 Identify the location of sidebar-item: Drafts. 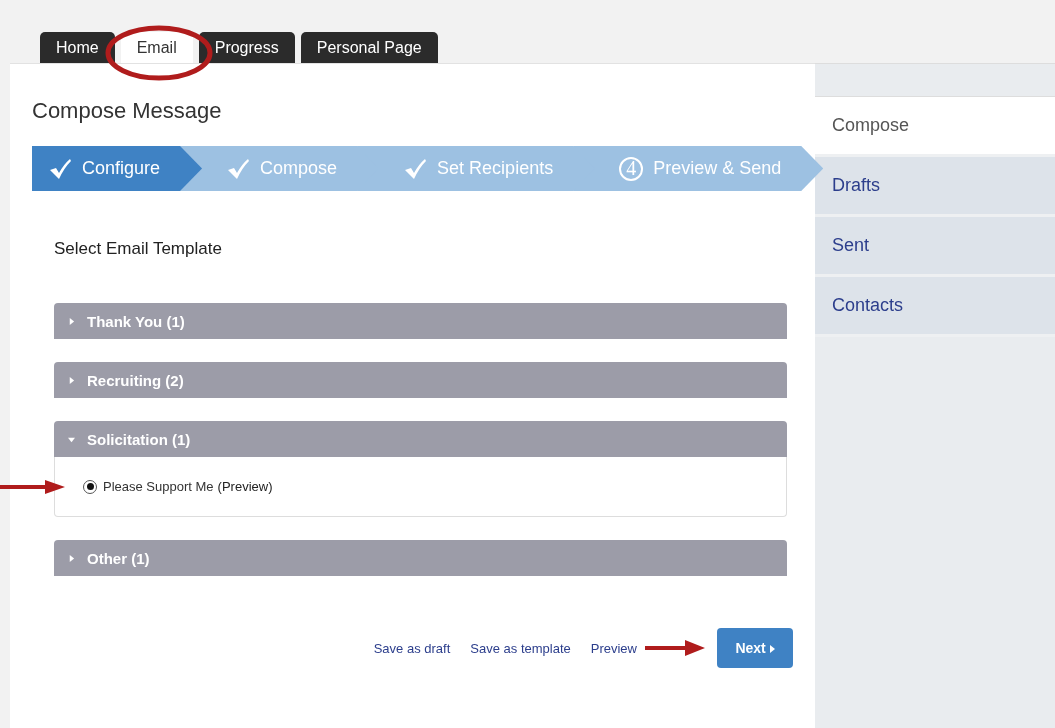
(935, 187).